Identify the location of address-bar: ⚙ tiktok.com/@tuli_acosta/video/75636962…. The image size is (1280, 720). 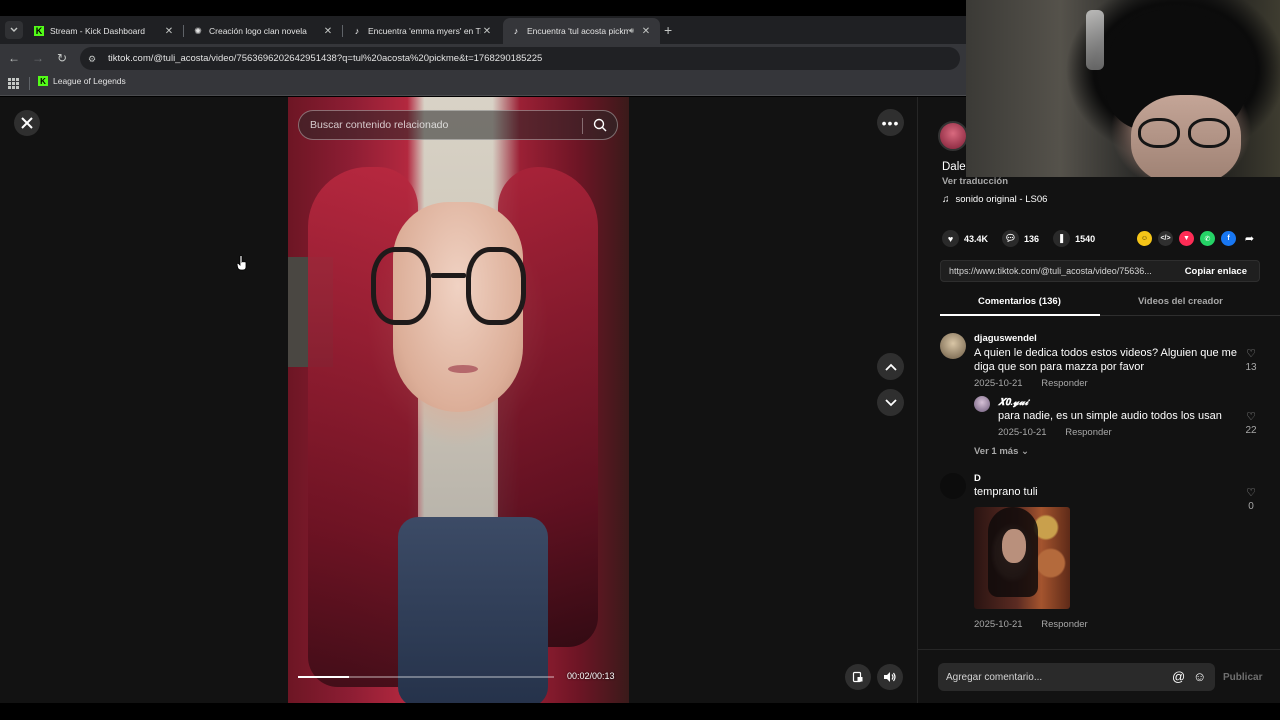
(520, 58).